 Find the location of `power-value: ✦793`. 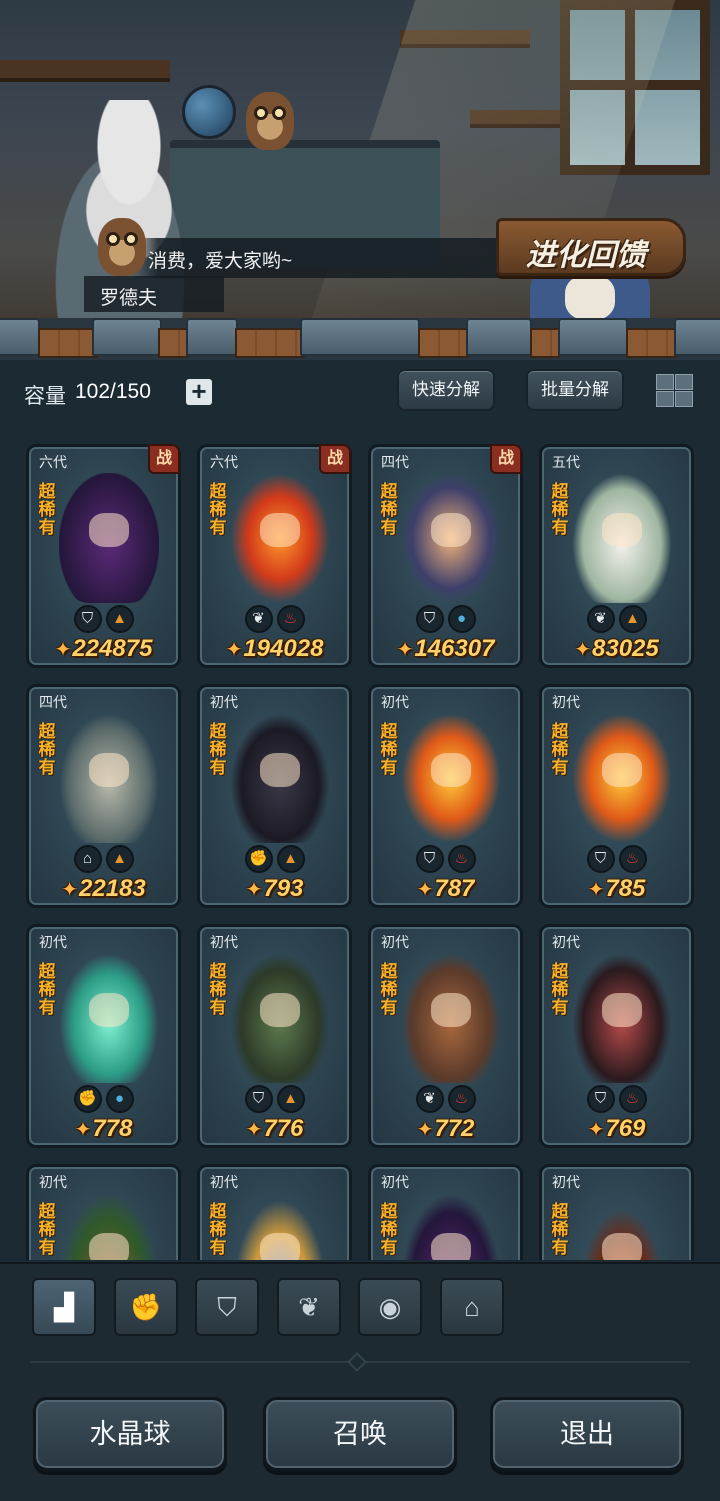

power-value: ✦793 is located at coordinates (274, 889).